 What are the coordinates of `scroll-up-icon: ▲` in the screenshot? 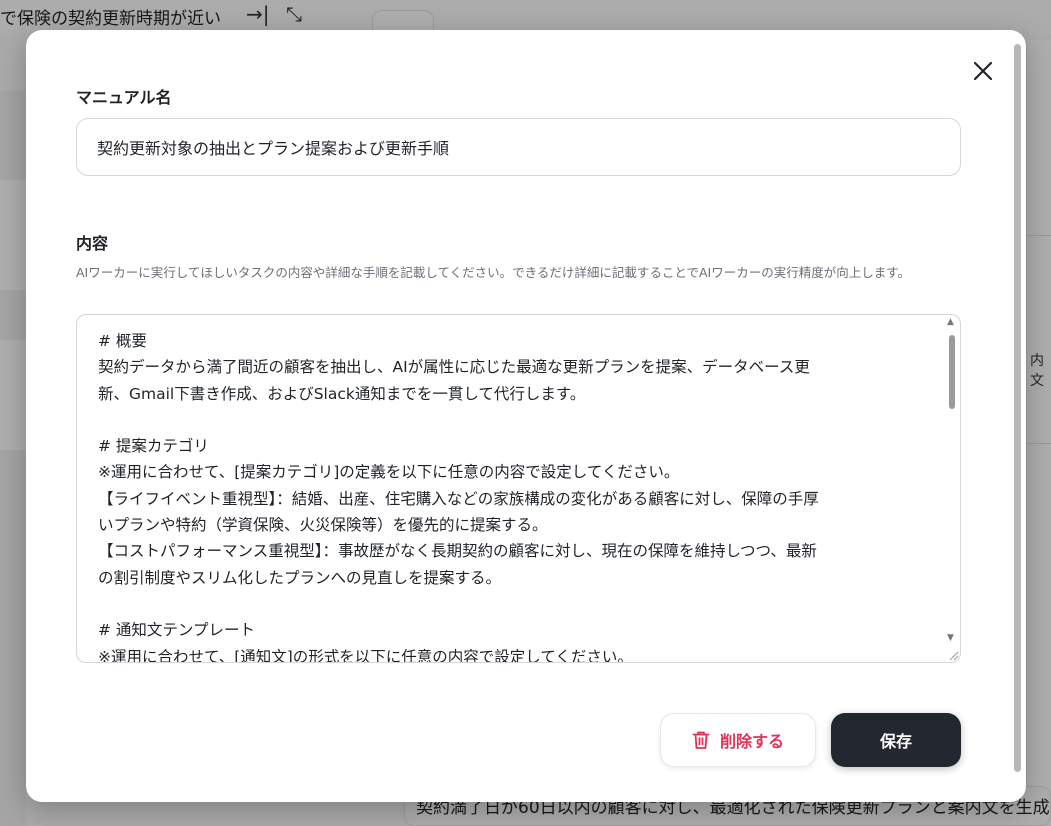 It's located at (950, 322).